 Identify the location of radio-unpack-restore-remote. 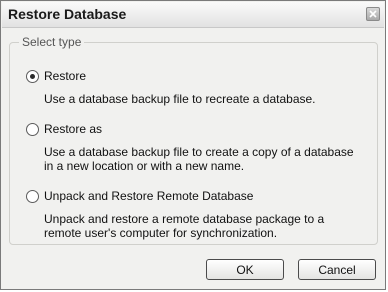
(32, 196).